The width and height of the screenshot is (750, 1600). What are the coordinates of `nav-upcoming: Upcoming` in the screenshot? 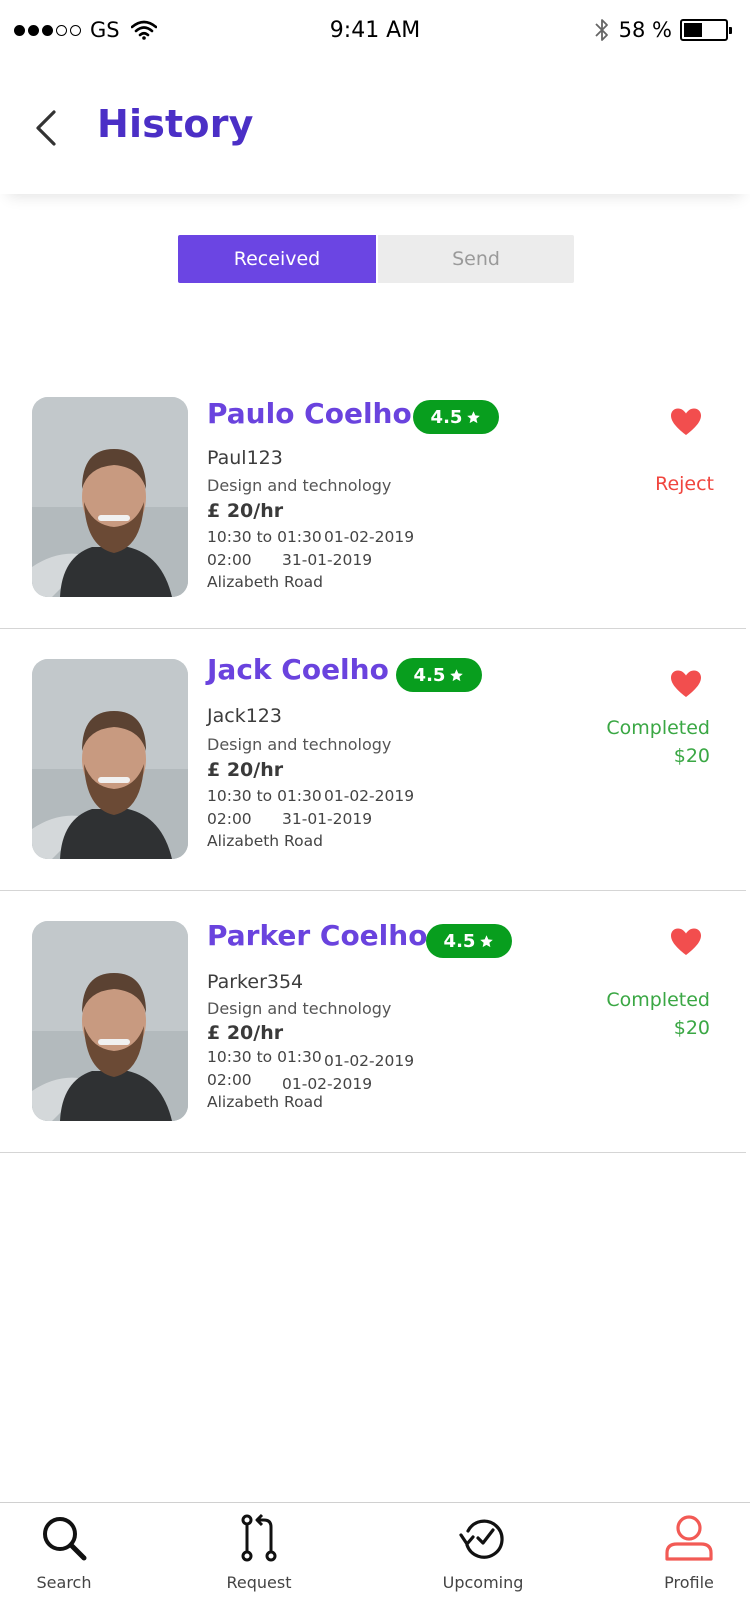 It's located at (483, 1551).